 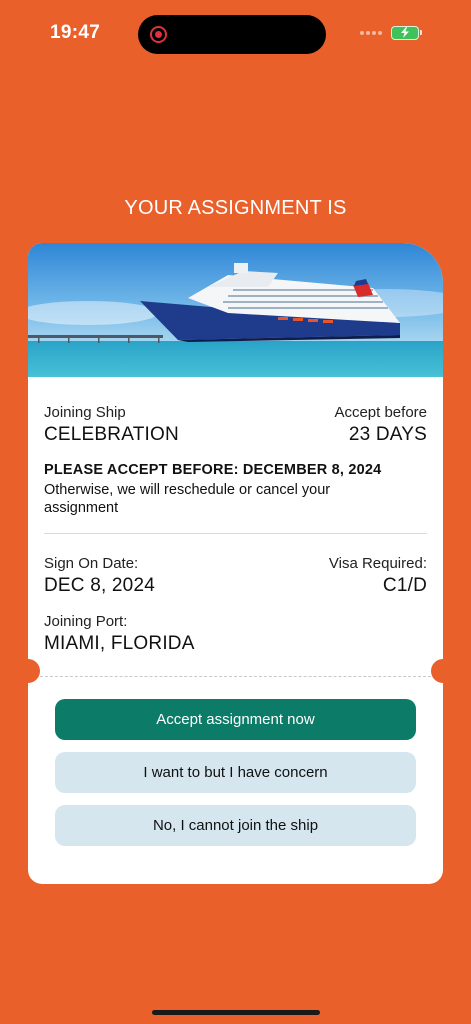 What do you see at coordinates (235, 533) in the screenshot?
I see `divider` at bounding box center [235, 533].